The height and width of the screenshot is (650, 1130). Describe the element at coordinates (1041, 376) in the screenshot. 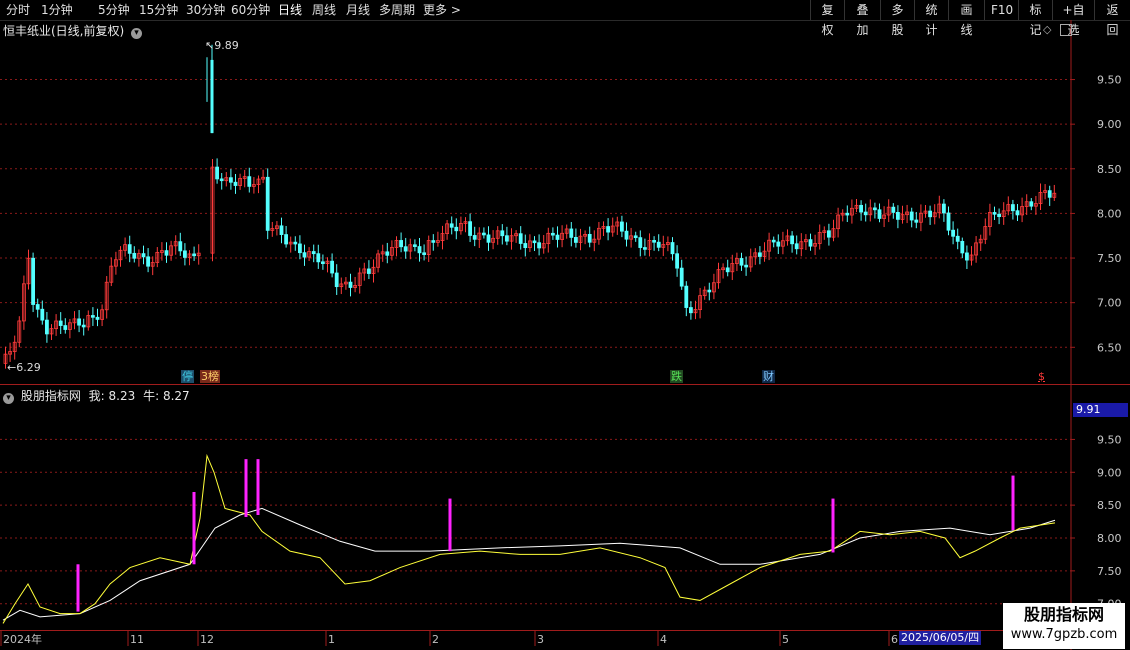

I see `marker-dollar: $` at that location.